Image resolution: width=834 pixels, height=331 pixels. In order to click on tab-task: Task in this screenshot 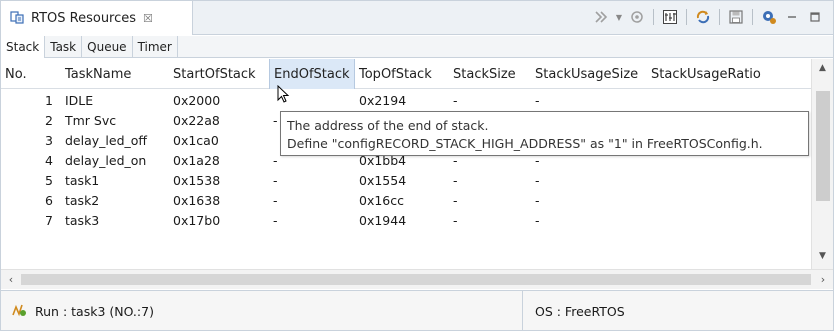, I will do `click(64, 47)`.